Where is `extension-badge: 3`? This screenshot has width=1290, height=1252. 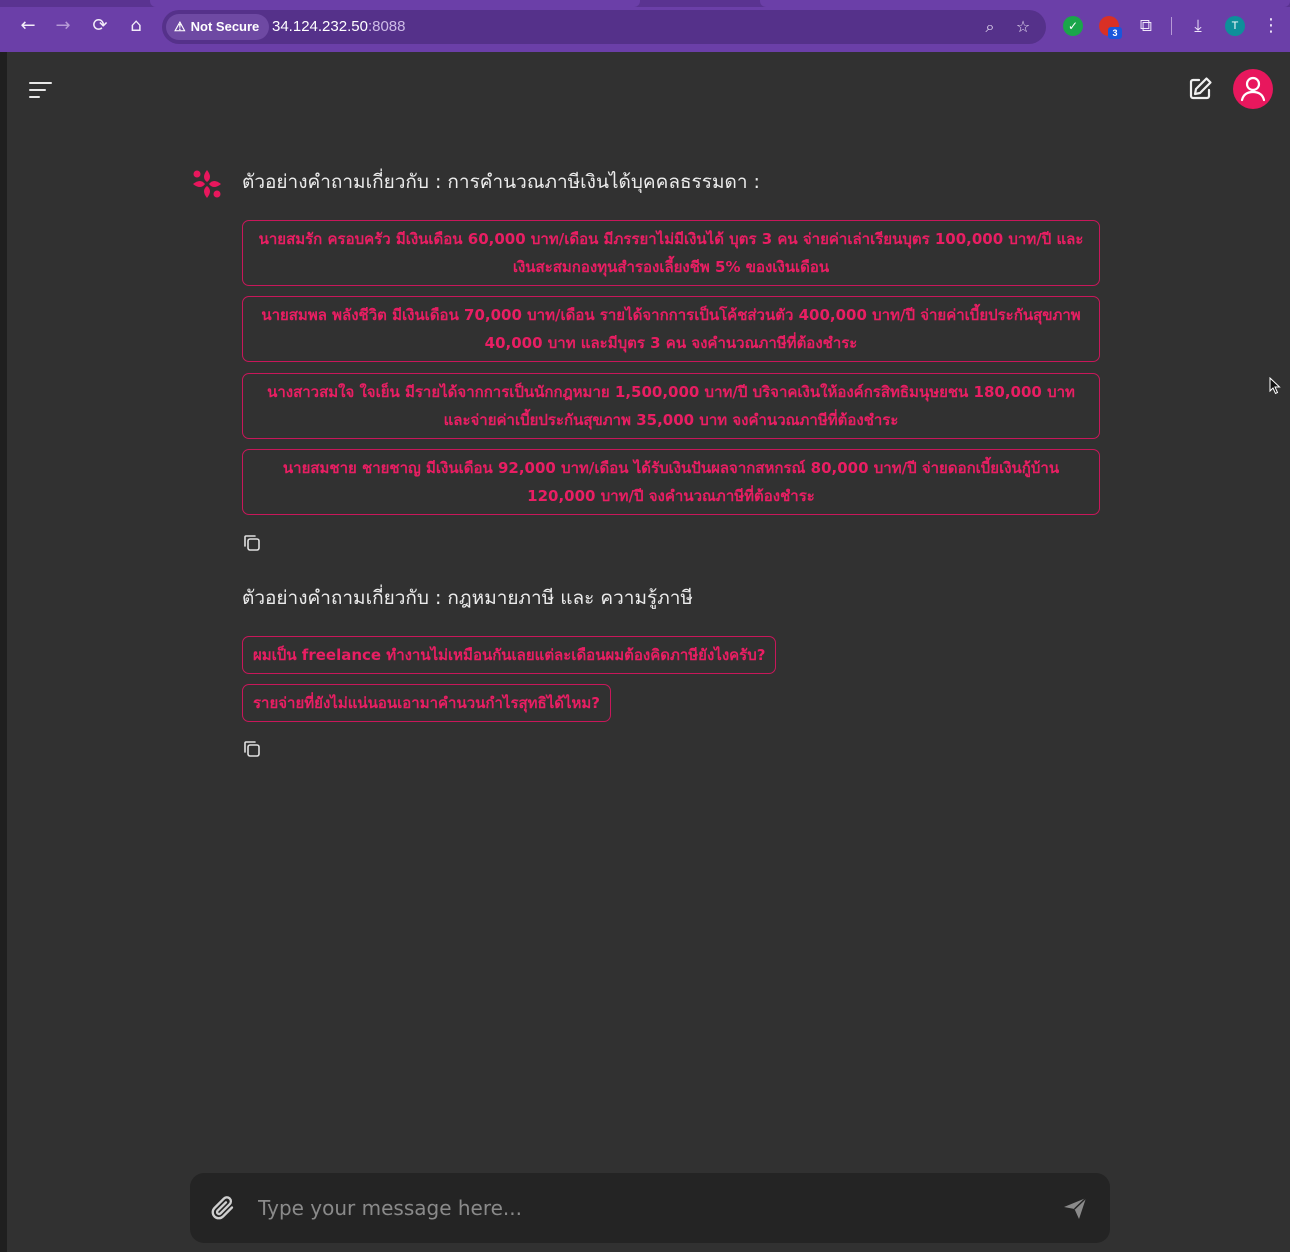 extension-badge: 3 is located at coordinates (1115, 33).